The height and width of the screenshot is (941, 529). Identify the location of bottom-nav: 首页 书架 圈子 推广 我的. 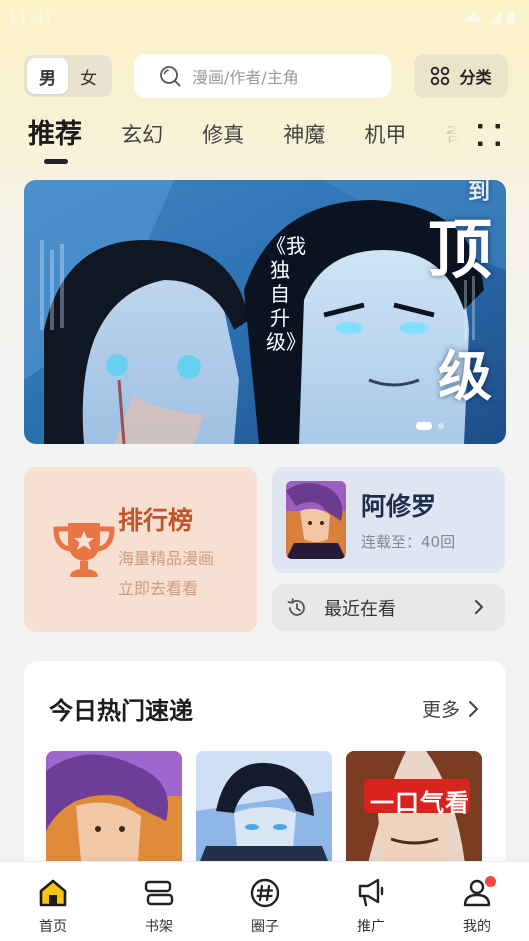
(264, 901).